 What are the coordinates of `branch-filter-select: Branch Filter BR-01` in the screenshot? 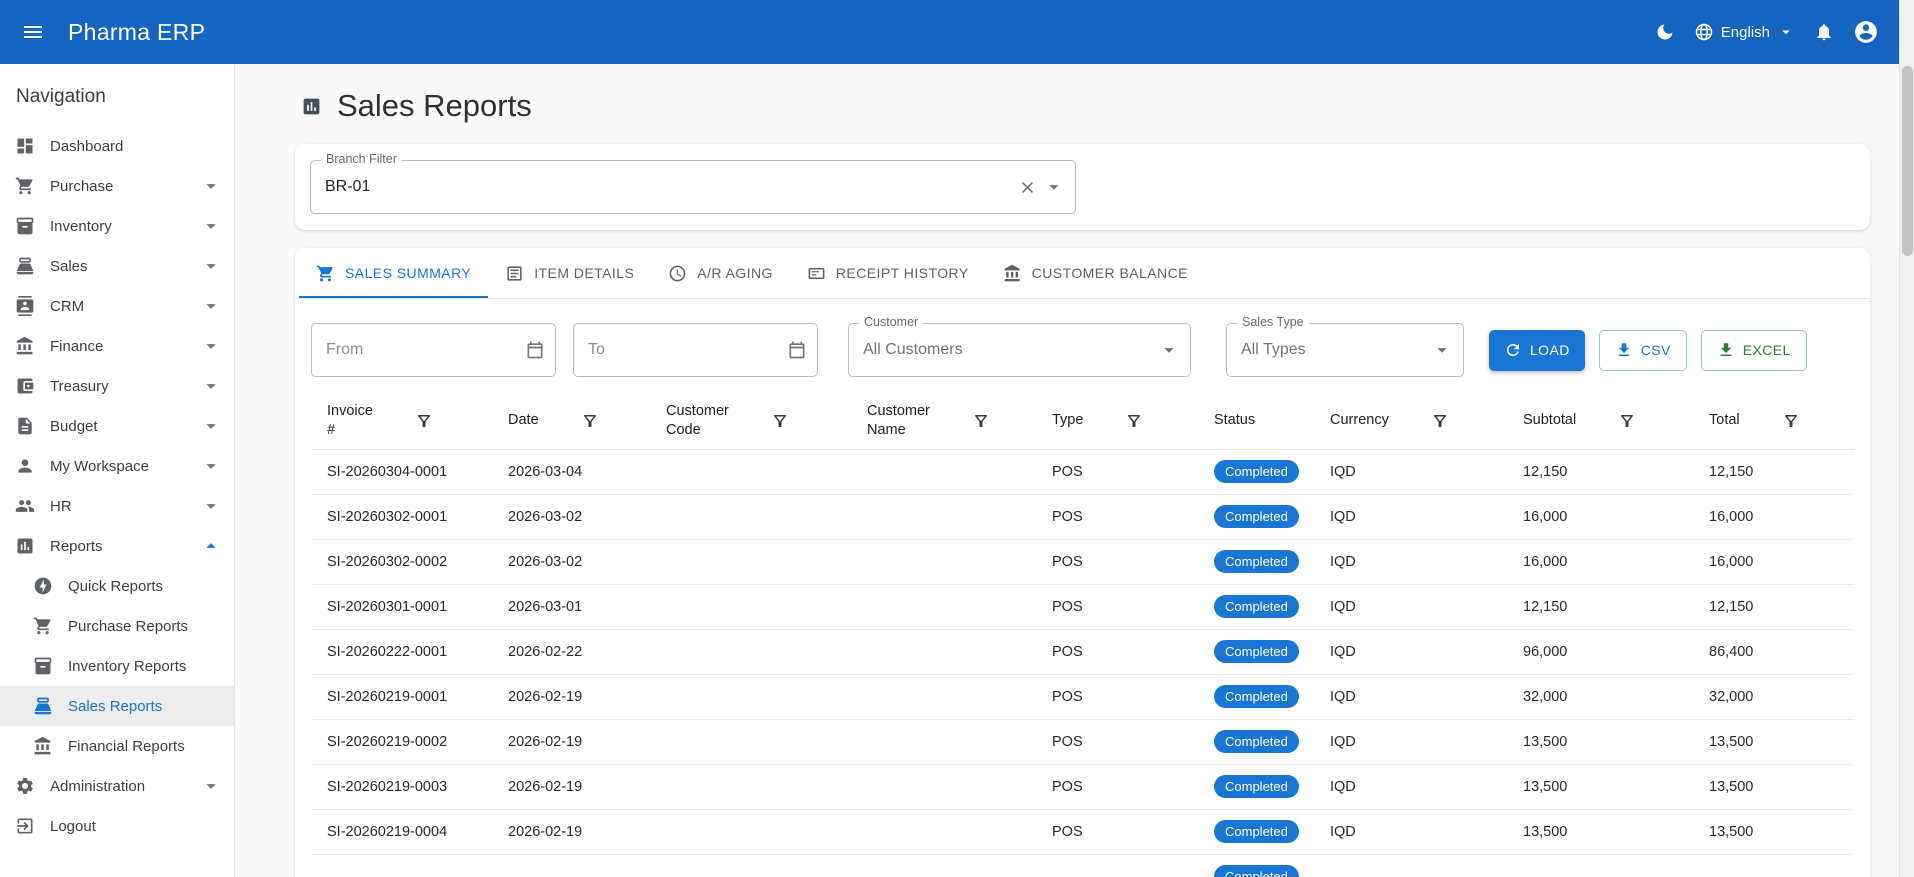 It's located at (693, 183).